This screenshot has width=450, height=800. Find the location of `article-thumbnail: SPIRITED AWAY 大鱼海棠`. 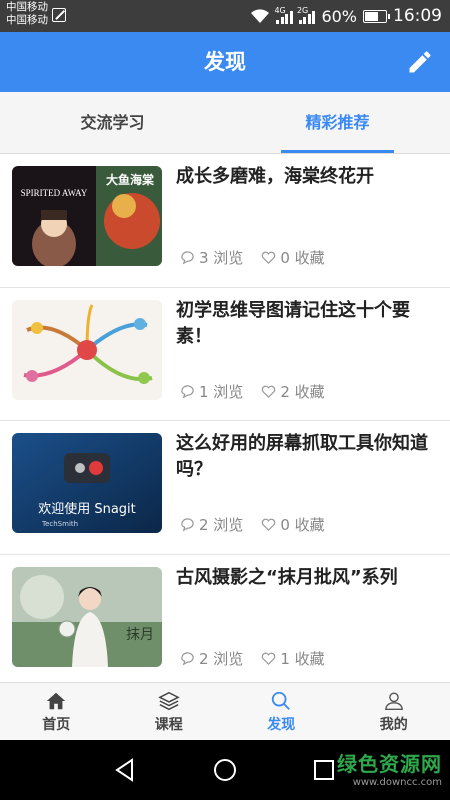

article-thumbnail: SPIRITED AWAY 大鱼海棠 is located at coordinates (87, 216).